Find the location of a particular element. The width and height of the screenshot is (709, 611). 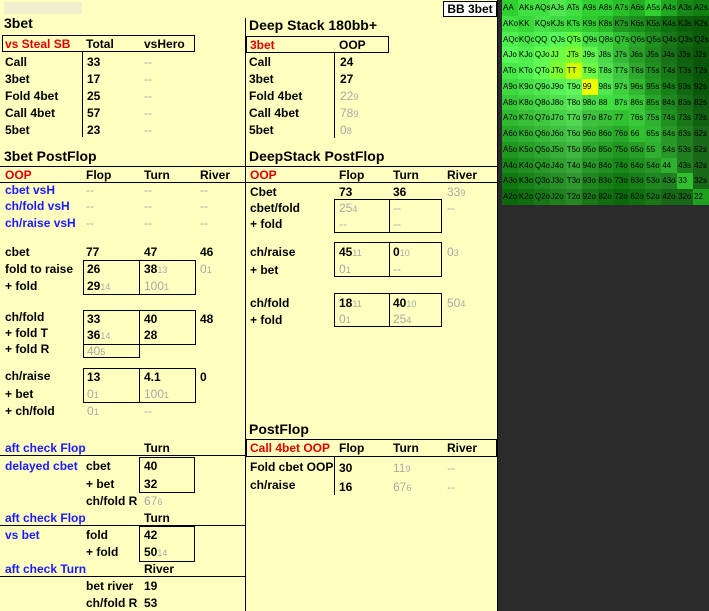

hand-cell: A4s is located at coordinates (669, 8).